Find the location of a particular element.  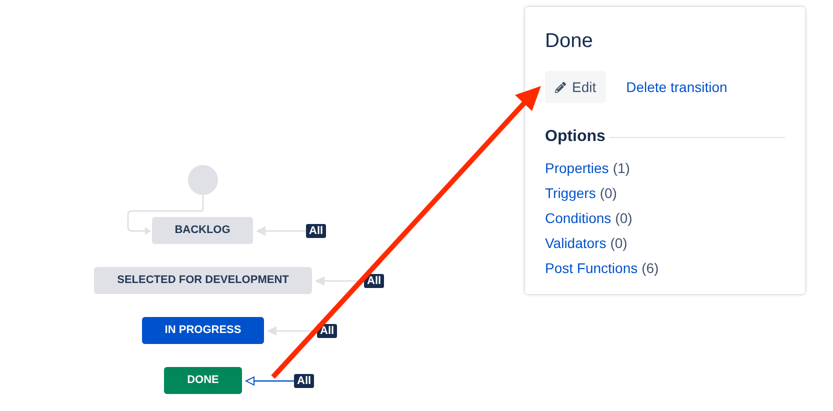

panel-title: Done is located at coordinates (569, 41).